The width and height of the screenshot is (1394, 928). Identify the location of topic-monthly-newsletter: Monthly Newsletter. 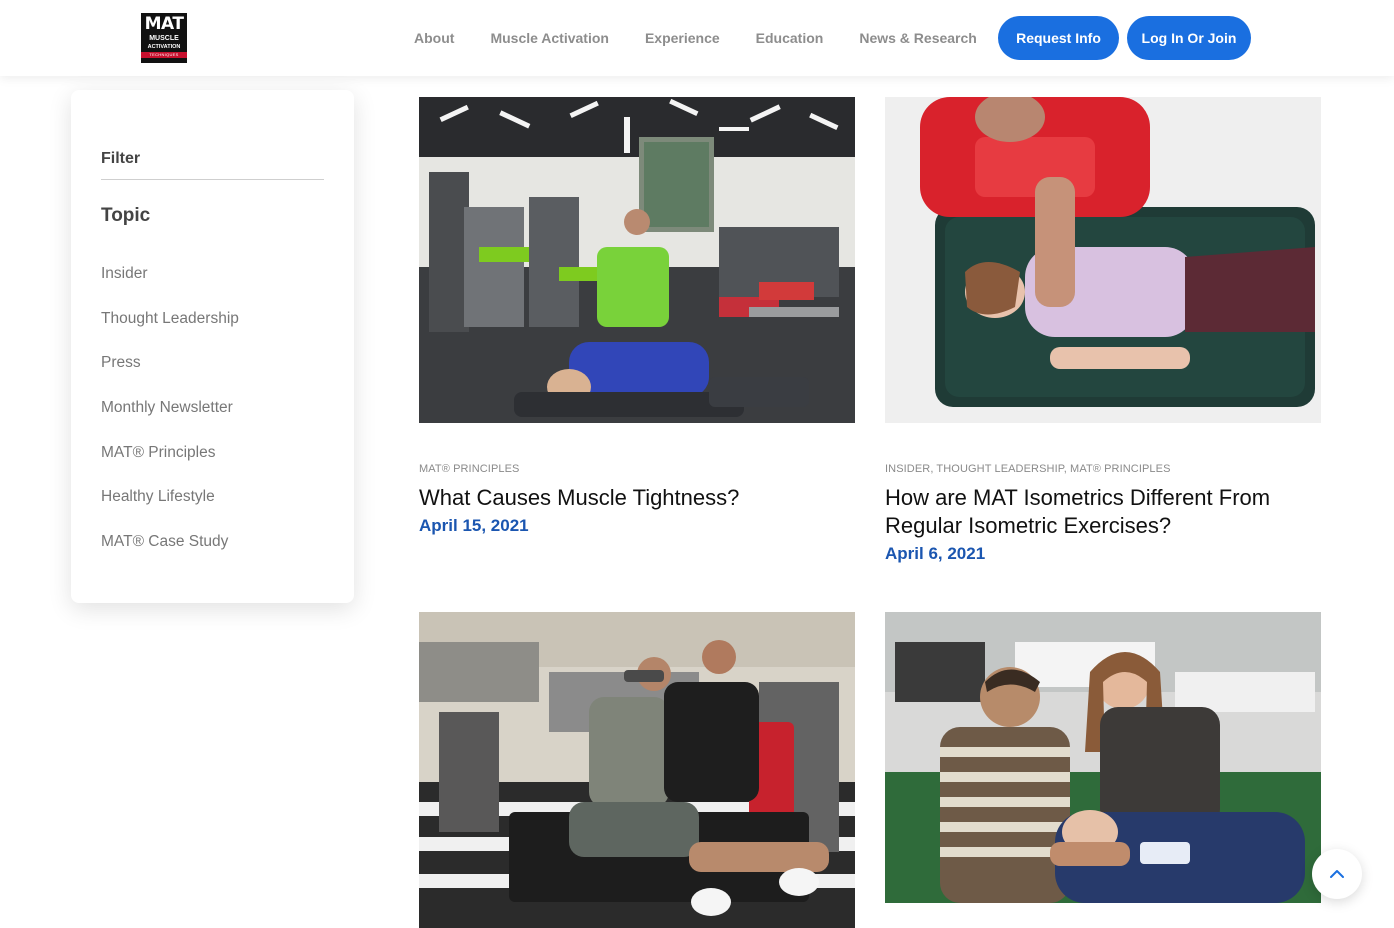
(170, 420).